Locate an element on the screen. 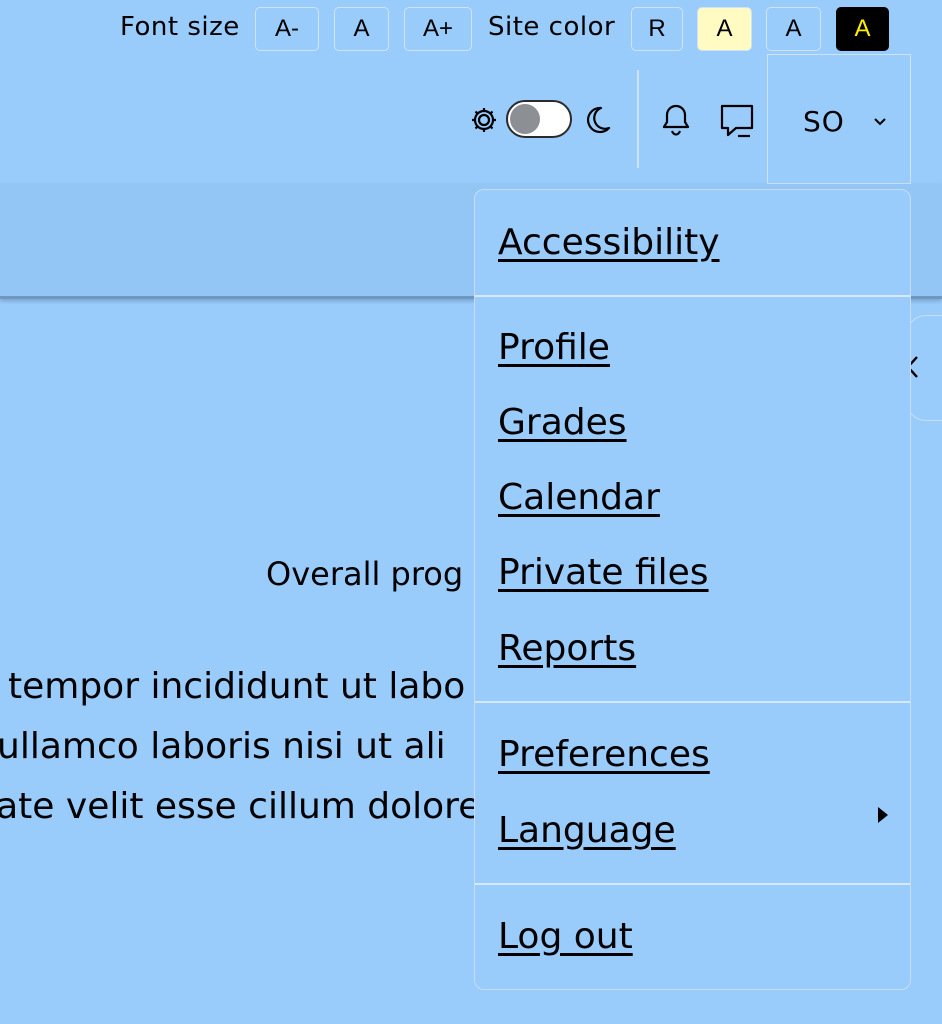 The image size is (942, 1024). drawer-toggle-button is located at coordinates (924, 368).